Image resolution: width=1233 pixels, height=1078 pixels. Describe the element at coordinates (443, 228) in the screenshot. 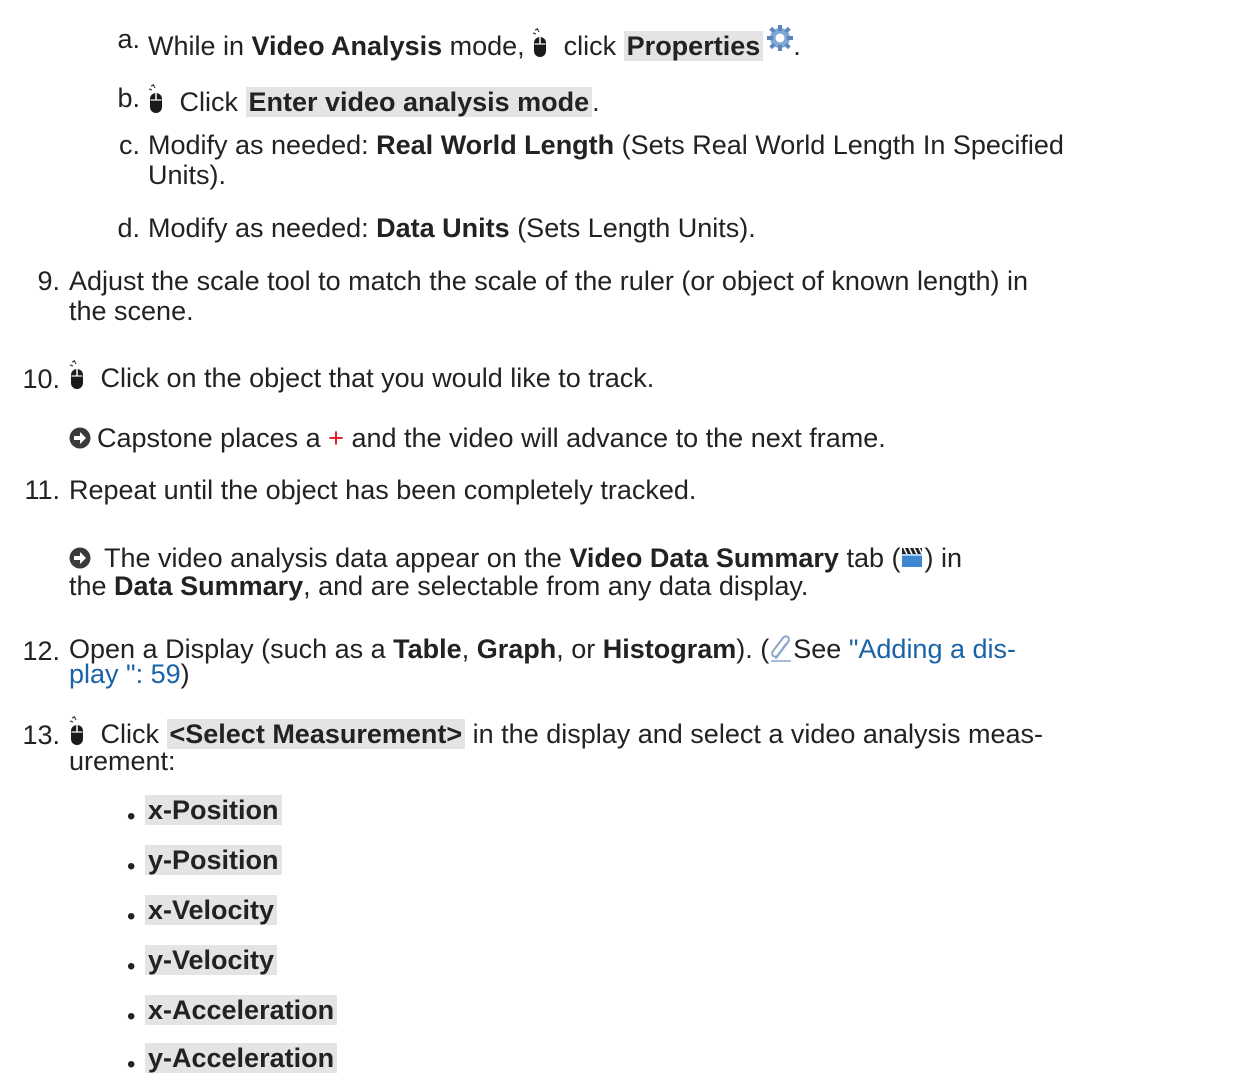

I see `data-units-label: Data Units` at that location.